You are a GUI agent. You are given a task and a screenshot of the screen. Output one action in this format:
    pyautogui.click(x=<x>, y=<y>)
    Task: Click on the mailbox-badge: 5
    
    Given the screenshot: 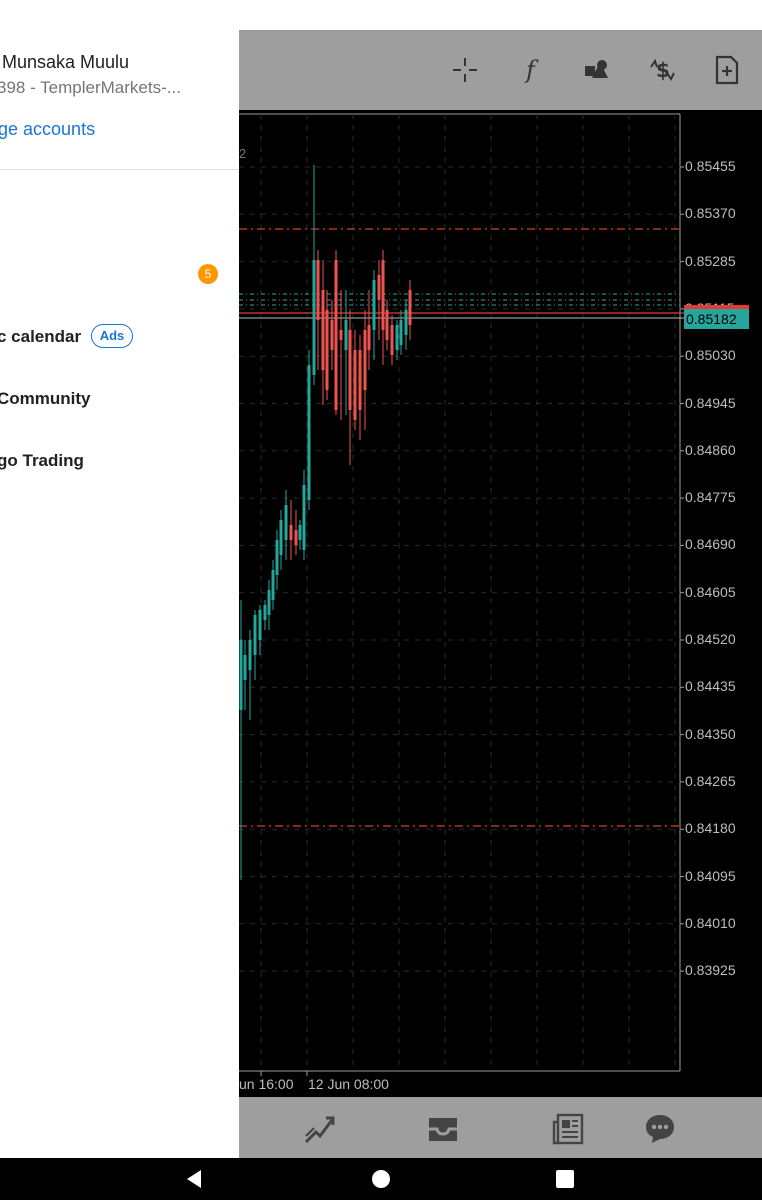 What is the action you would take?
    pyautogui.click(x=208, y=274)
    